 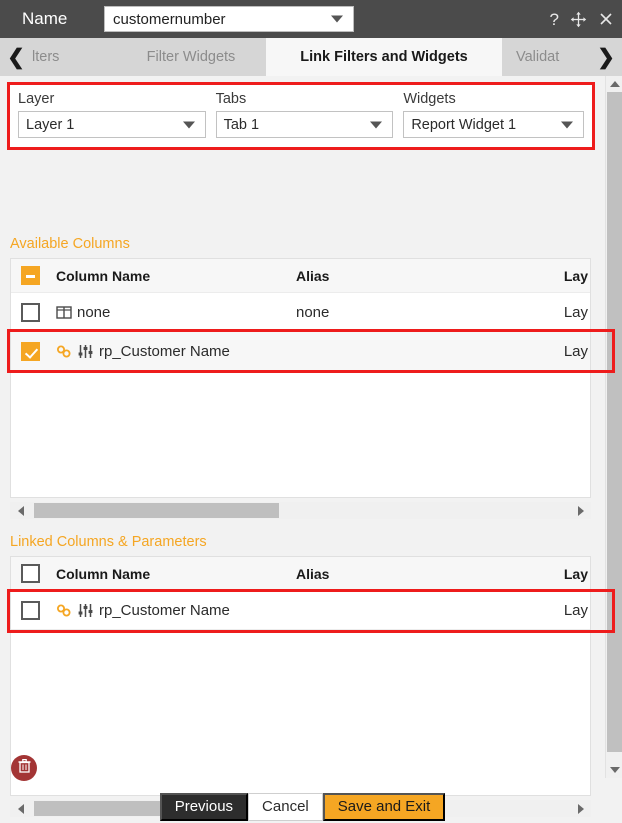 I want to click on tabs-label: Tabs, so click(x=231, y=99).